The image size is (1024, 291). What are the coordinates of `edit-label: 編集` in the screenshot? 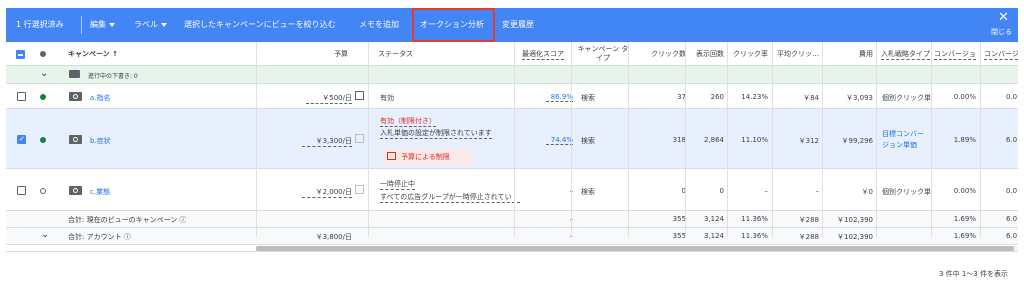 It's located at (98, 24).